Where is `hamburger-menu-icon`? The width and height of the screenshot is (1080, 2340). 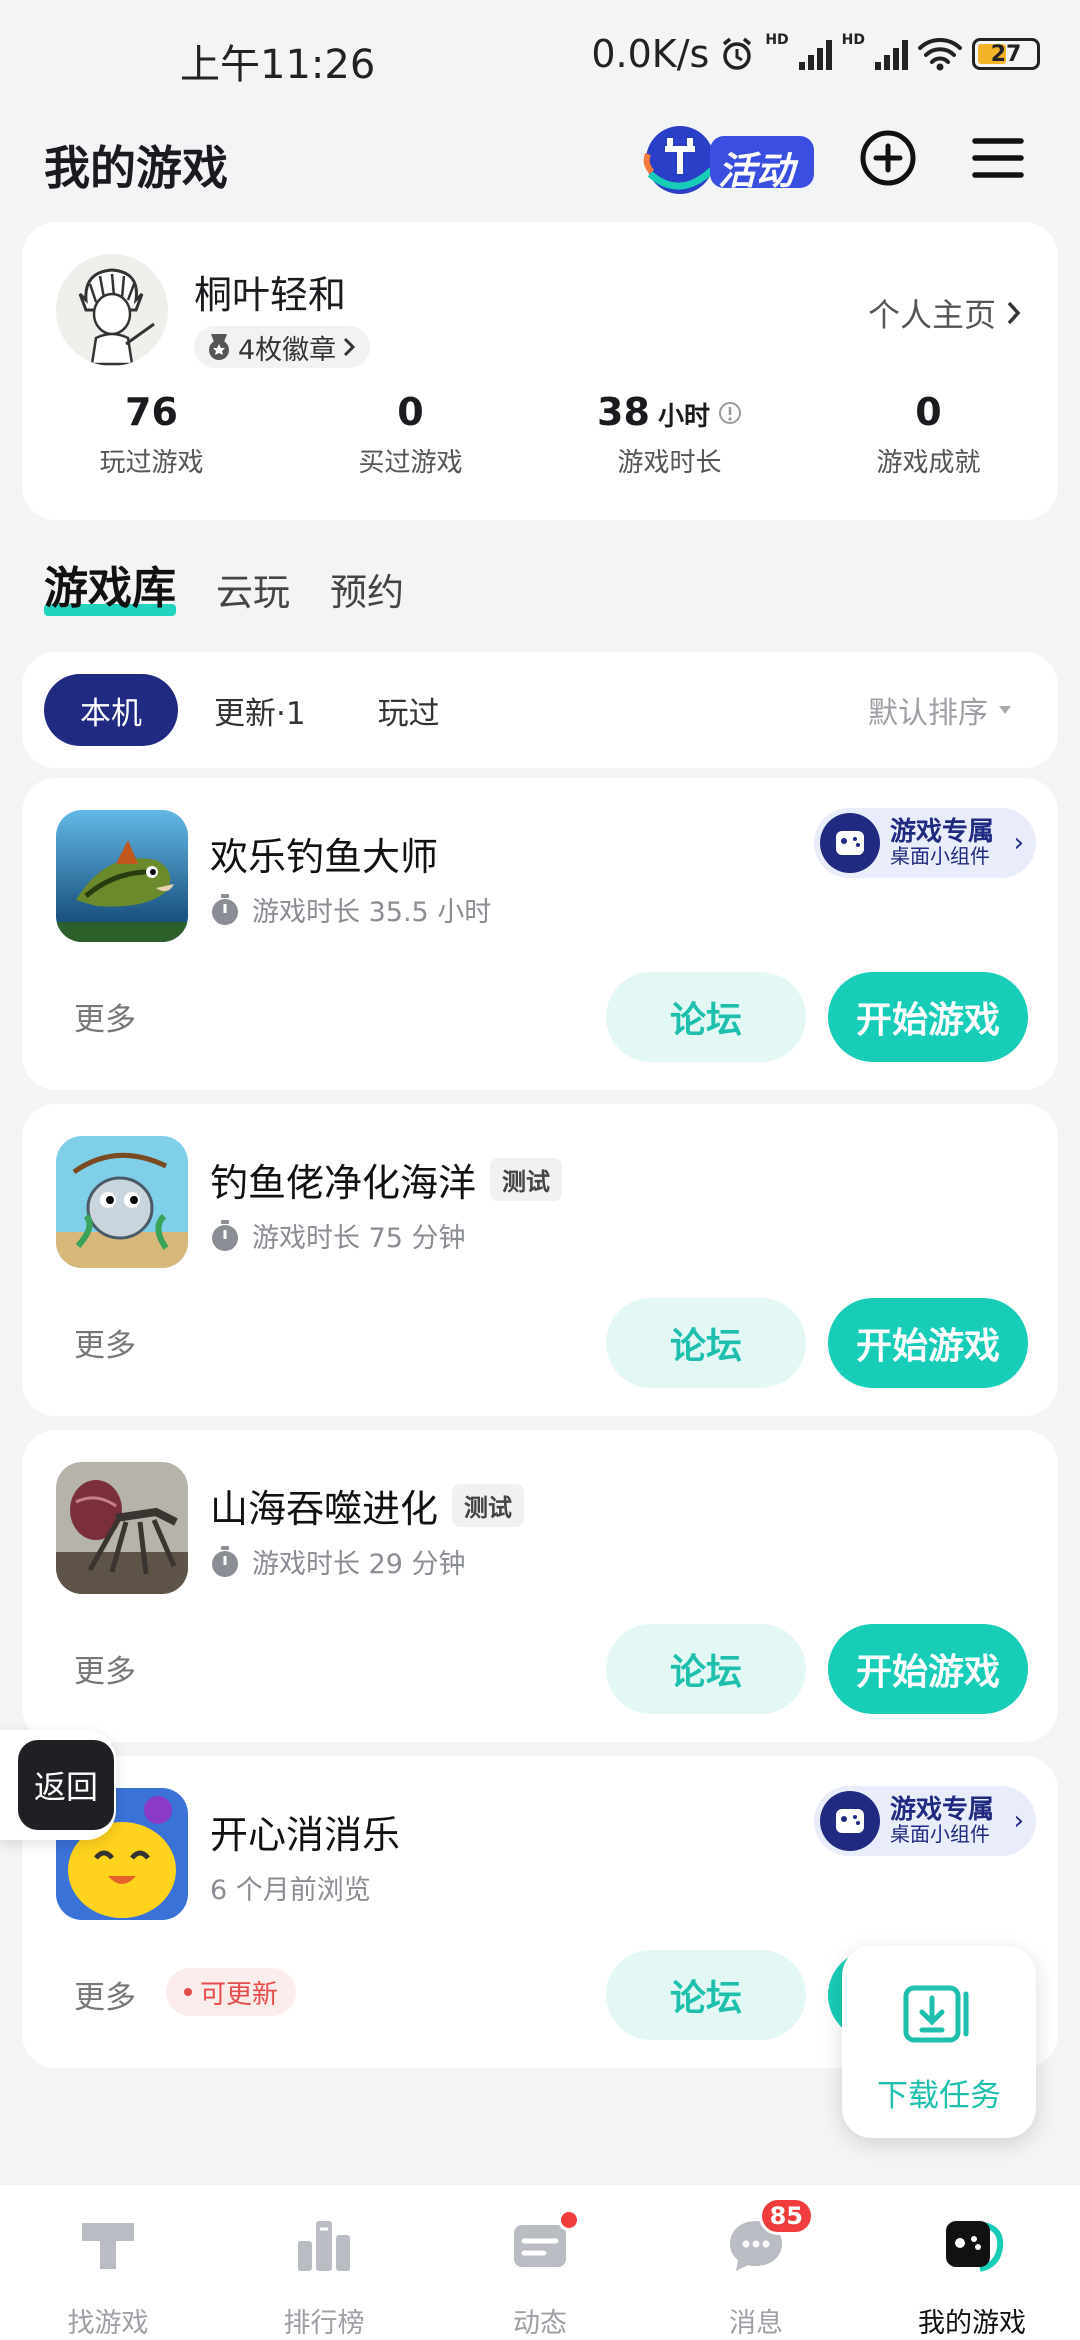
hamburger-menu-icon is located at coordinates (998, 158).